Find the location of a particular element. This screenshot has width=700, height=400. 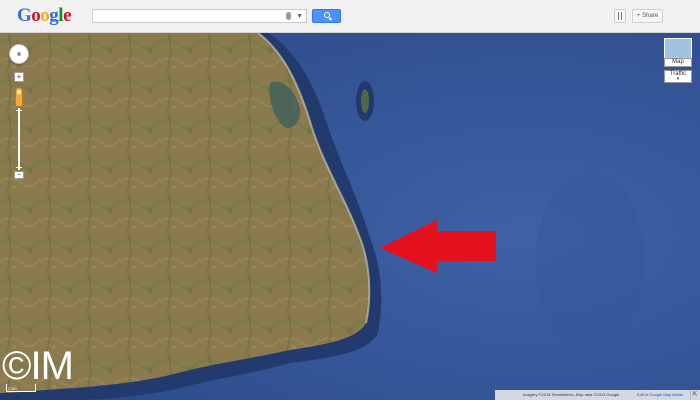

expand-icon: ⇱ is located at coordinates (694, 395).